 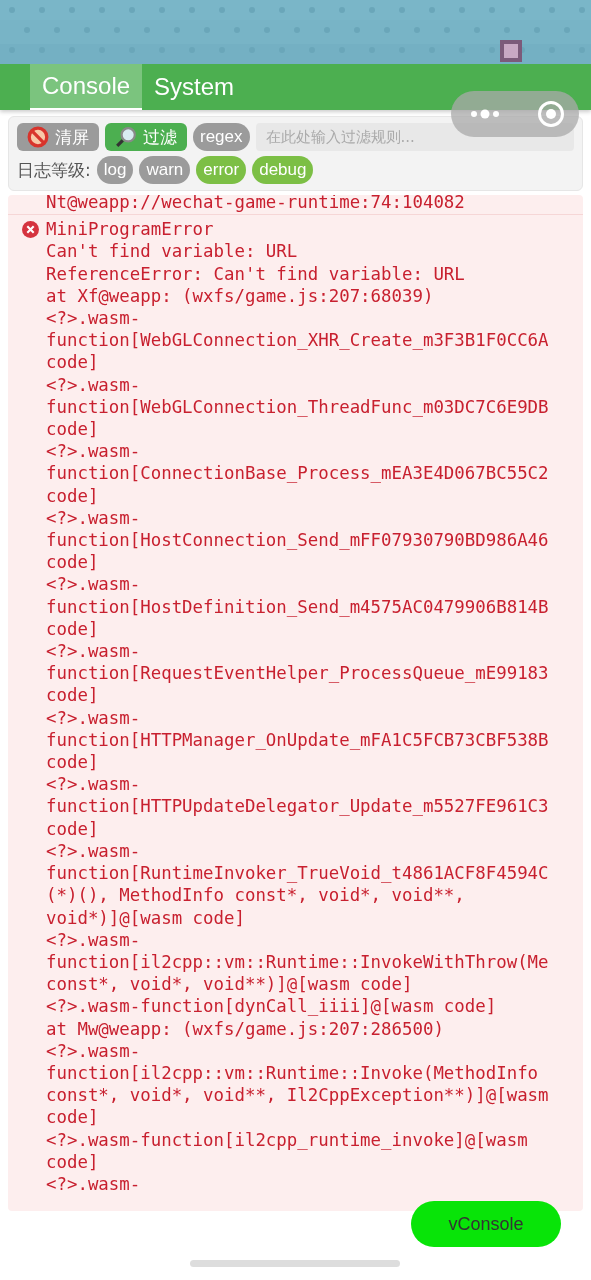 What do you see at coordinates (86, 87) in the screenshot?
I see `tab: Console` at bounding box center [86, 87].